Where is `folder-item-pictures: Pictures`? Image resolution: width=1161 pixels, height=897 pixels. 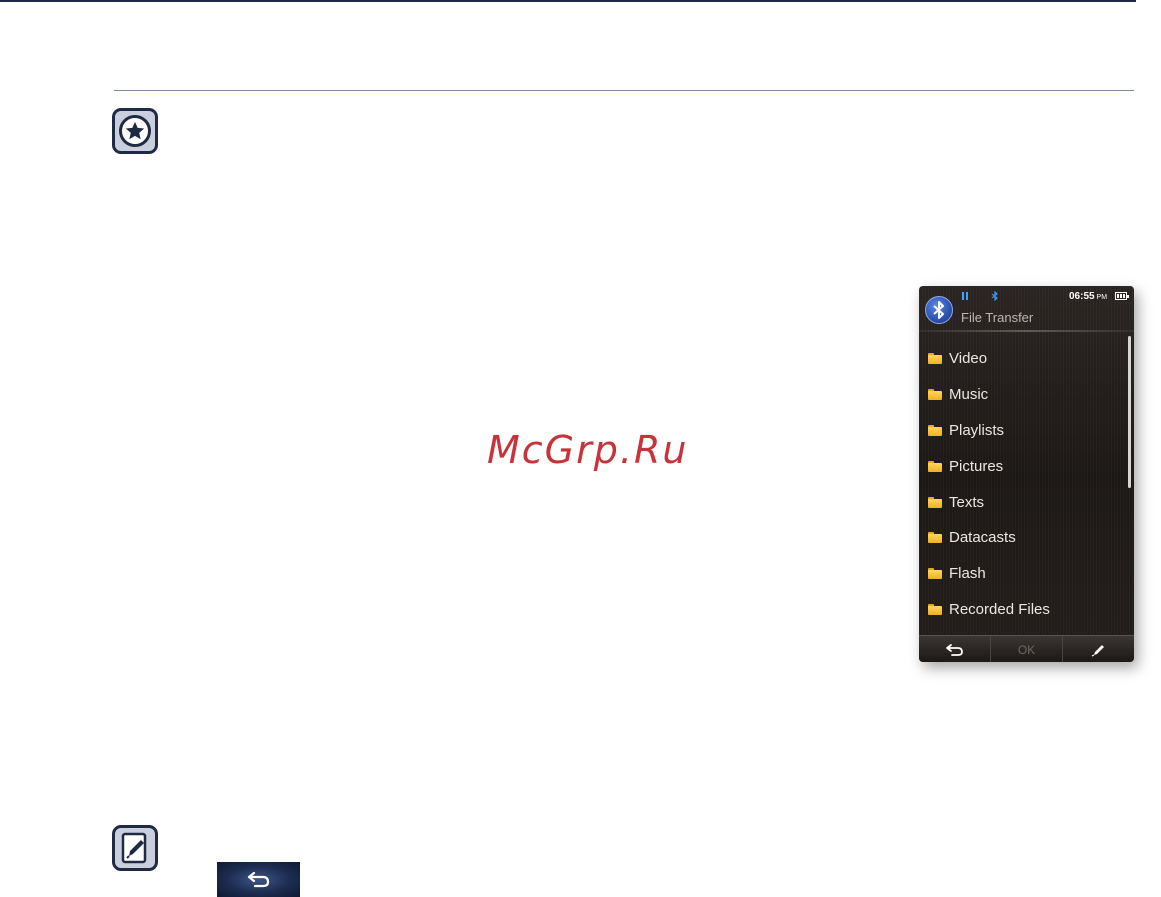 folder-item-pictures: Pictures is located at coordinates (1021, 466).